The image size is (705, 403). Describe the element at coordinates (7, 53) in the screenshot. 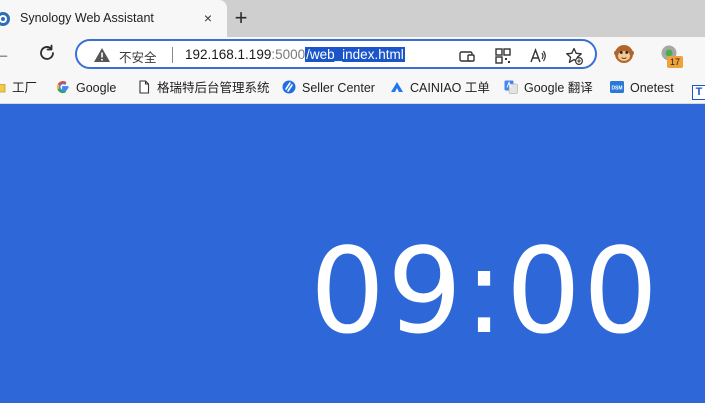

I see `back-button: ←` at that location.